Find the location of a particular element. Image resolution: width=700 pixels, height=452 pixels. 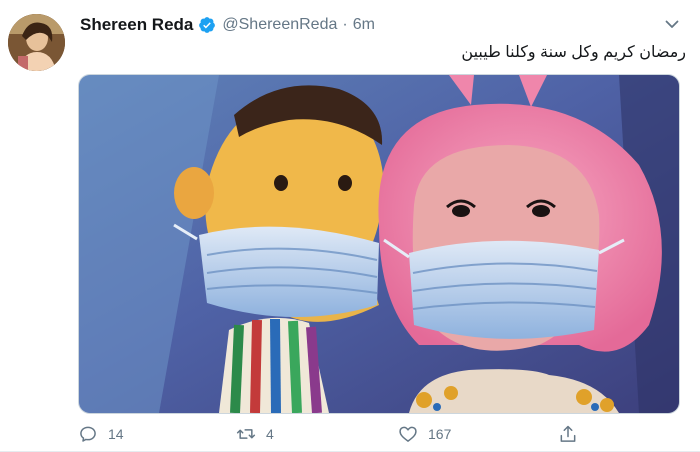

reply-icon is located at coordinates (88, 434).